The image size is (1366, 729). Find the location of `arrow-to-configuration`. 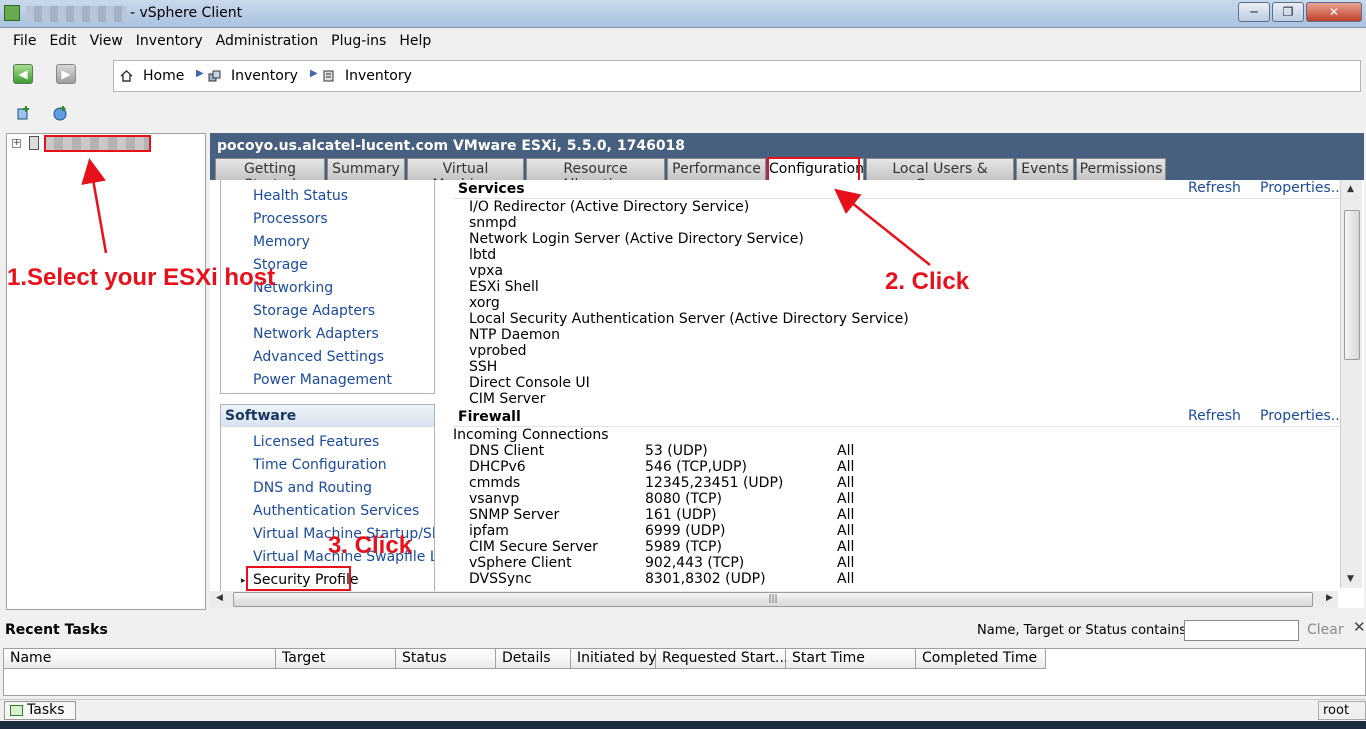

arrow-to-configuration is located at coordinates (882, 227).